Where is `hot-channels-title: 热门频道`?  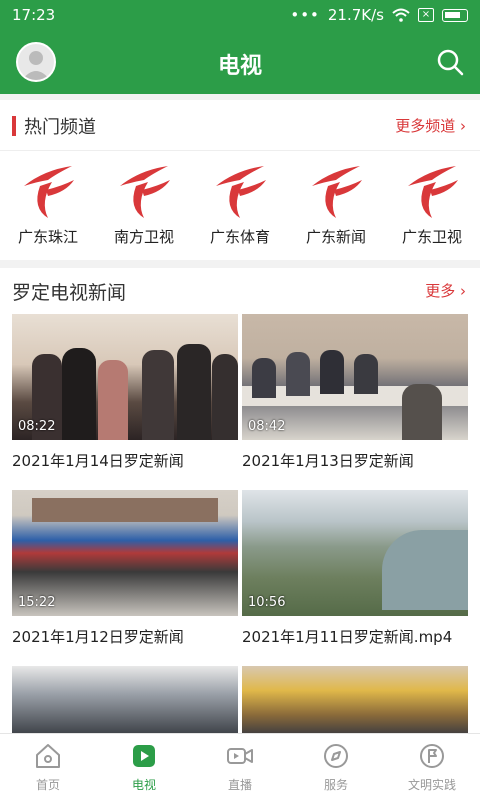
hot-channels-title: 热门频道 is located at coordinates (60, 127).